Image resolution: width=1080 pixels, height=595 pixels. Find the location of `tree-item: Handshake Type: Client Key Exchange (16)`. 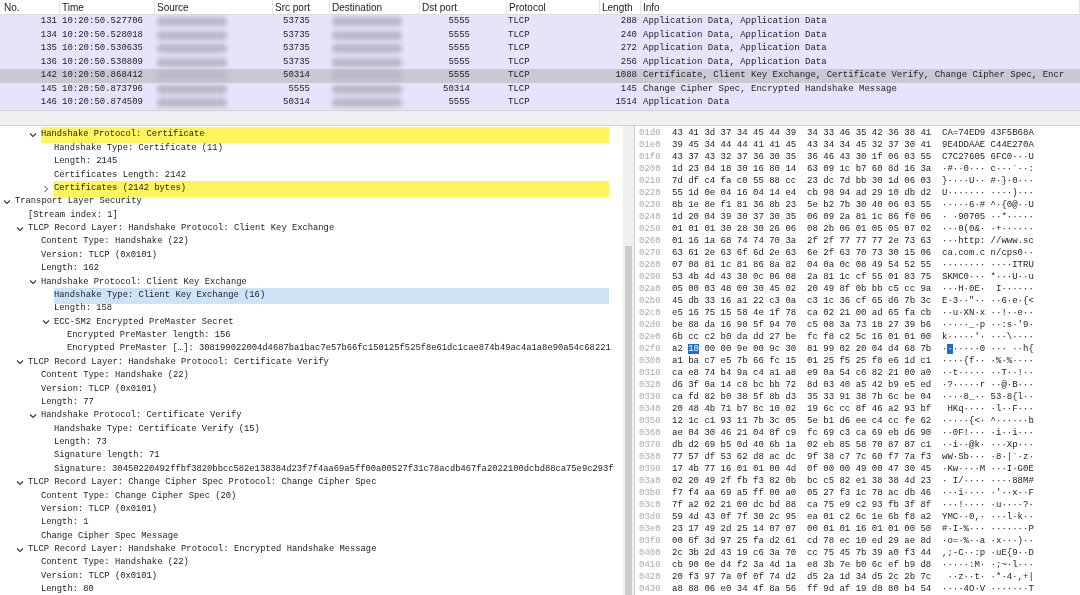

tree-item: Handshake Type: Client Key Exchange (16) is located at coordinates (331, 295).